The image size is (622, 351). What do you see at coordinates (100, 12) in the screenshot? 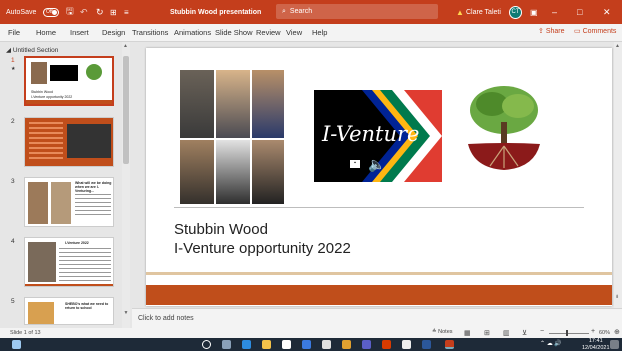
I see `redo-icon: ↻` at bounding box center [100, 12].